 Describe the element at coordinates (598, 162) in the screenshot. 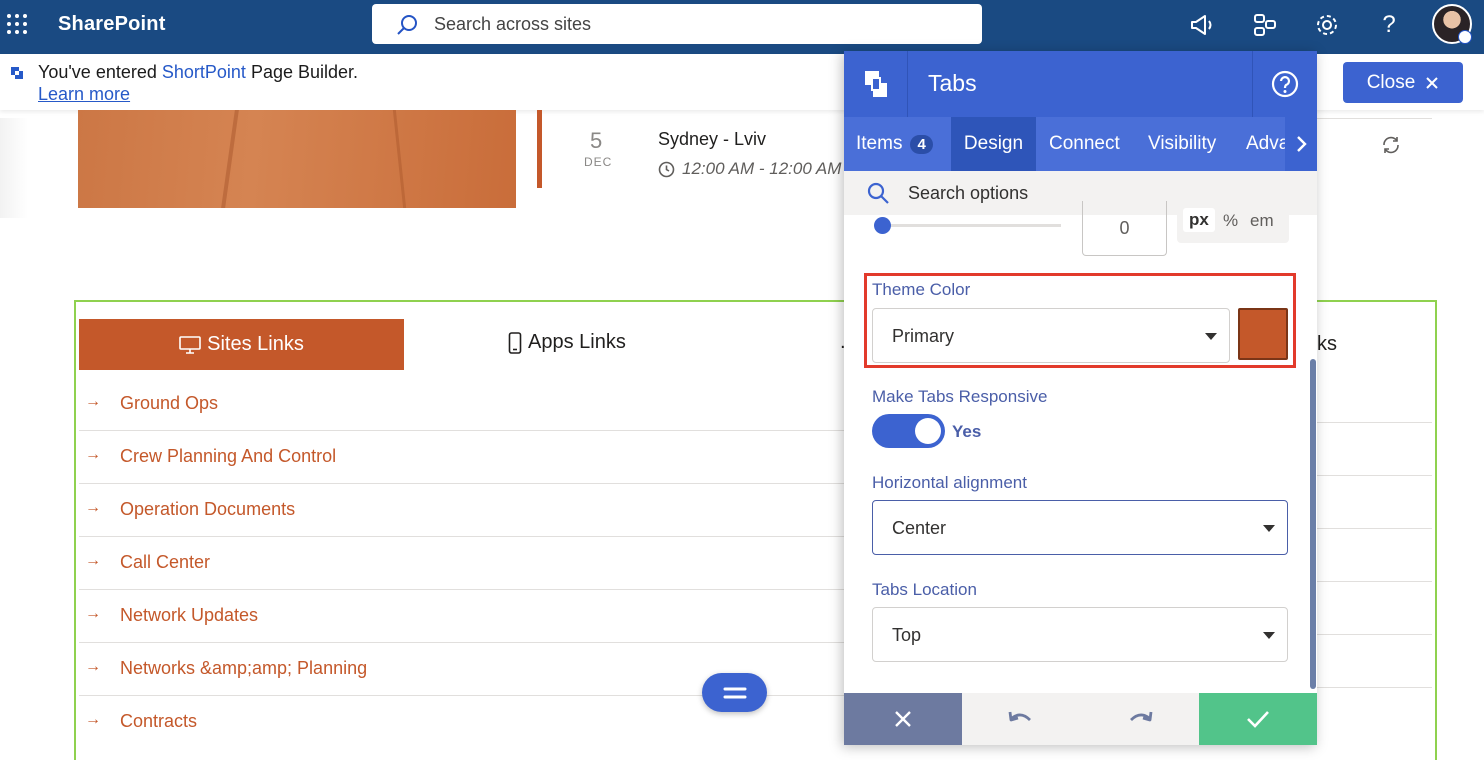

I see `event-month: DEC` at that location.